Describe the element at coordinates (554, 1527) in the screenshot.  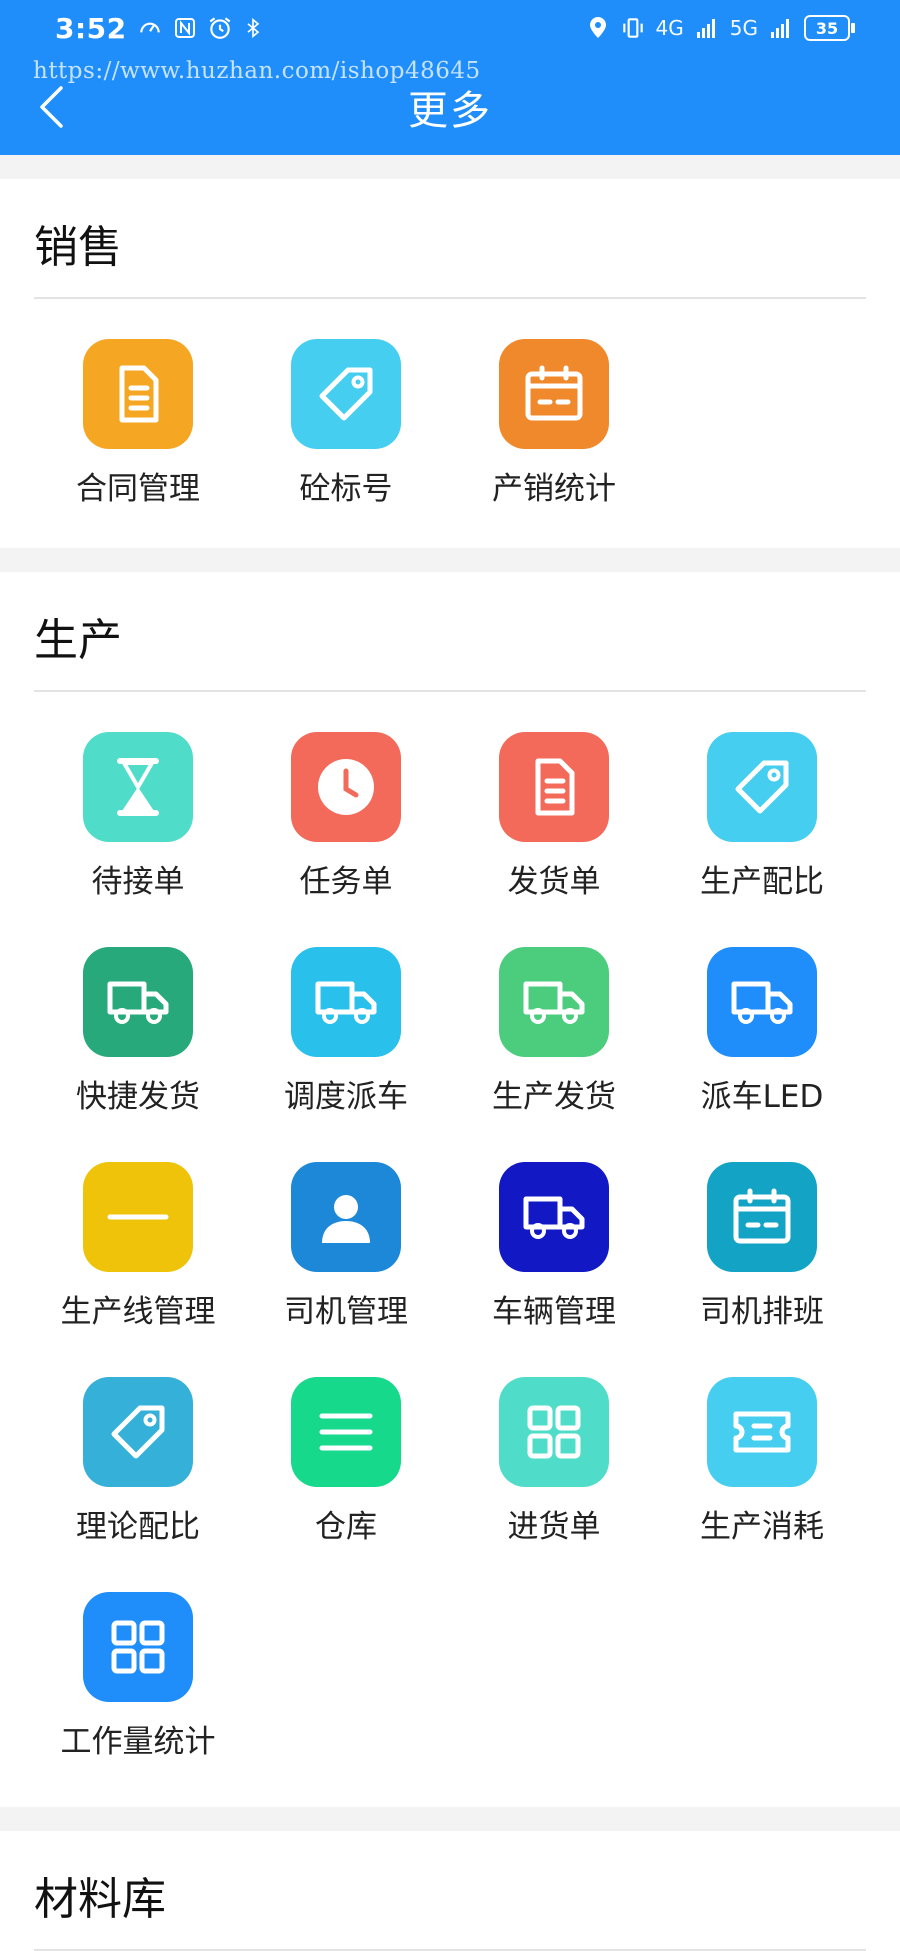
I see `menu-item-label: 进货单` at that location.